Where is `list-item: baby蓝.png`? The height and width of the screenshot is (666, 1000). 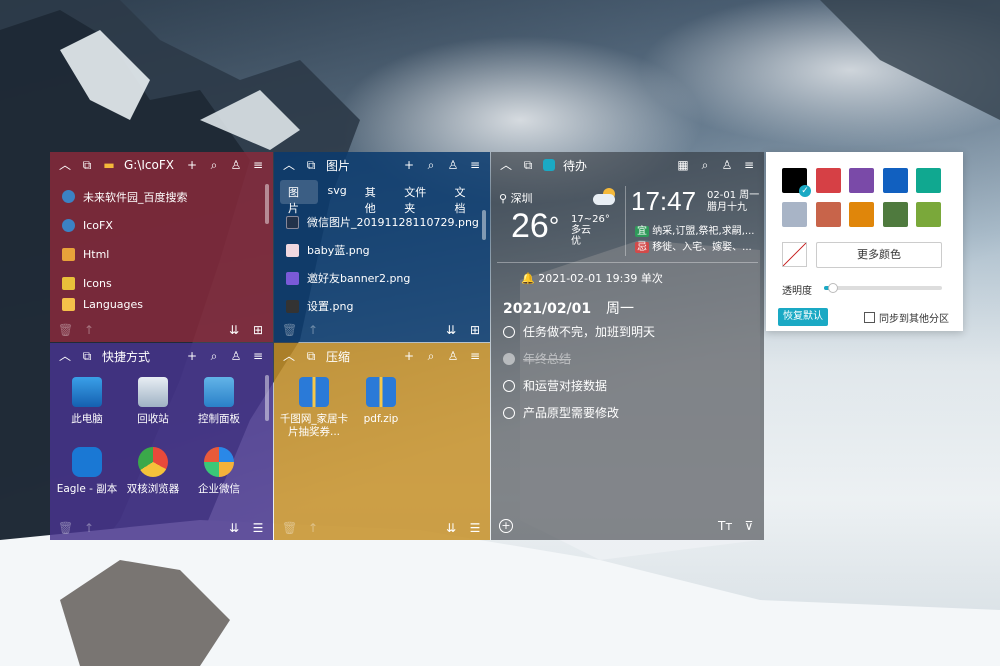
list-item: baby蓝.png is located at coordinates (382, 250).